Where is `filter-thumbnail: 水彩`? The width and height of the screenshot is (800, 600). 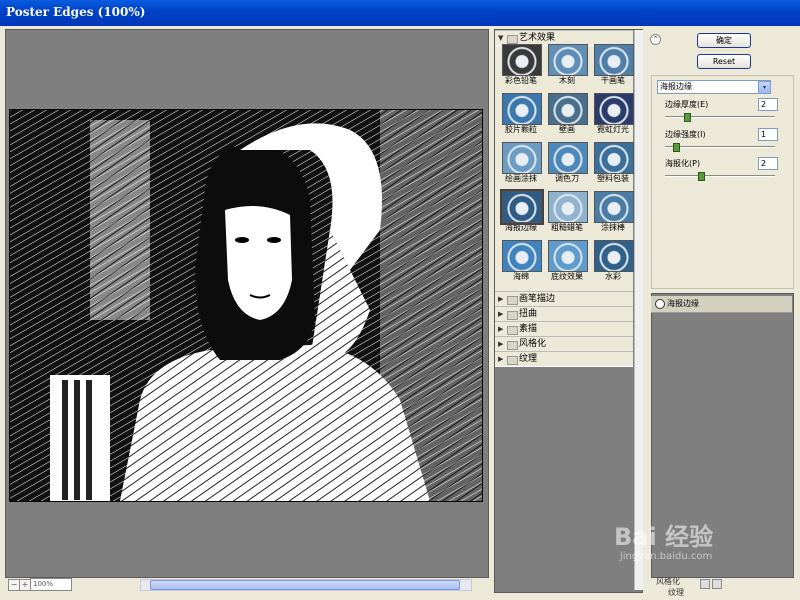
filter-thumbnail: 水彩 is located at coordinates (613, 261).